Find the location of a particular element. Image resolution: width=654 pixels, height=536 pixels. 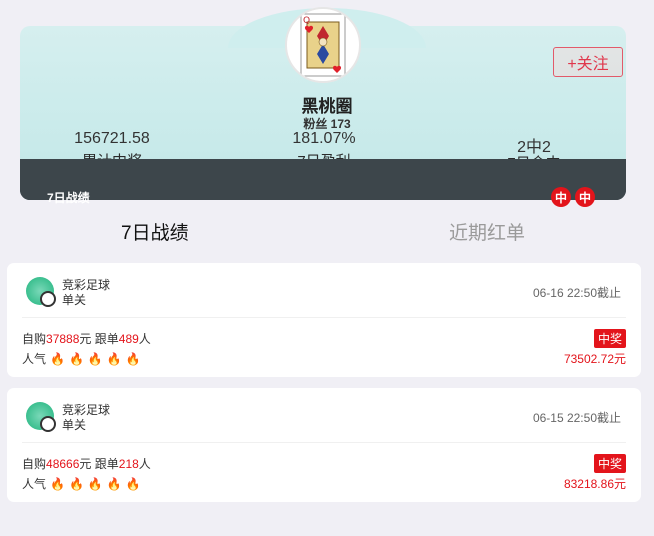

queen-of-hearts-card-icon: Q is located at coordinates (323, 45).